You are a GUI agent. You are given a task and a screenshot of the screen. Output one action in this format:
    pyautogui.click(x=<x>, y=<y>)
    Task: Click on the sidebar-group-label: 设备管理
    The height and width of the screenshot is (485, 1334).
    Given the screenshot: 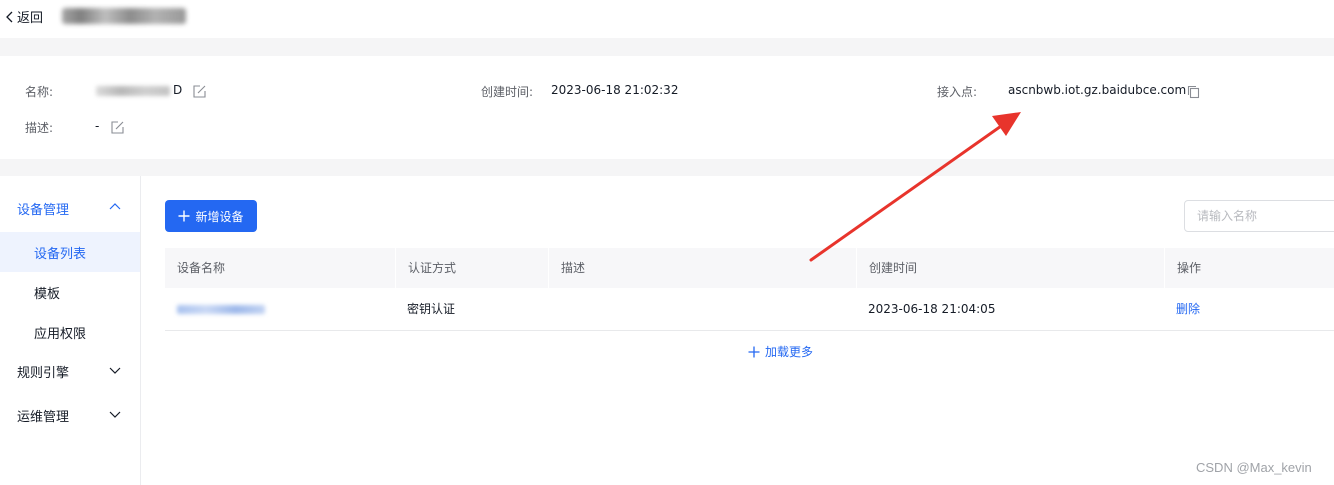 What is the action you would take?
    pyautogui.click(x=43, y=210)
    